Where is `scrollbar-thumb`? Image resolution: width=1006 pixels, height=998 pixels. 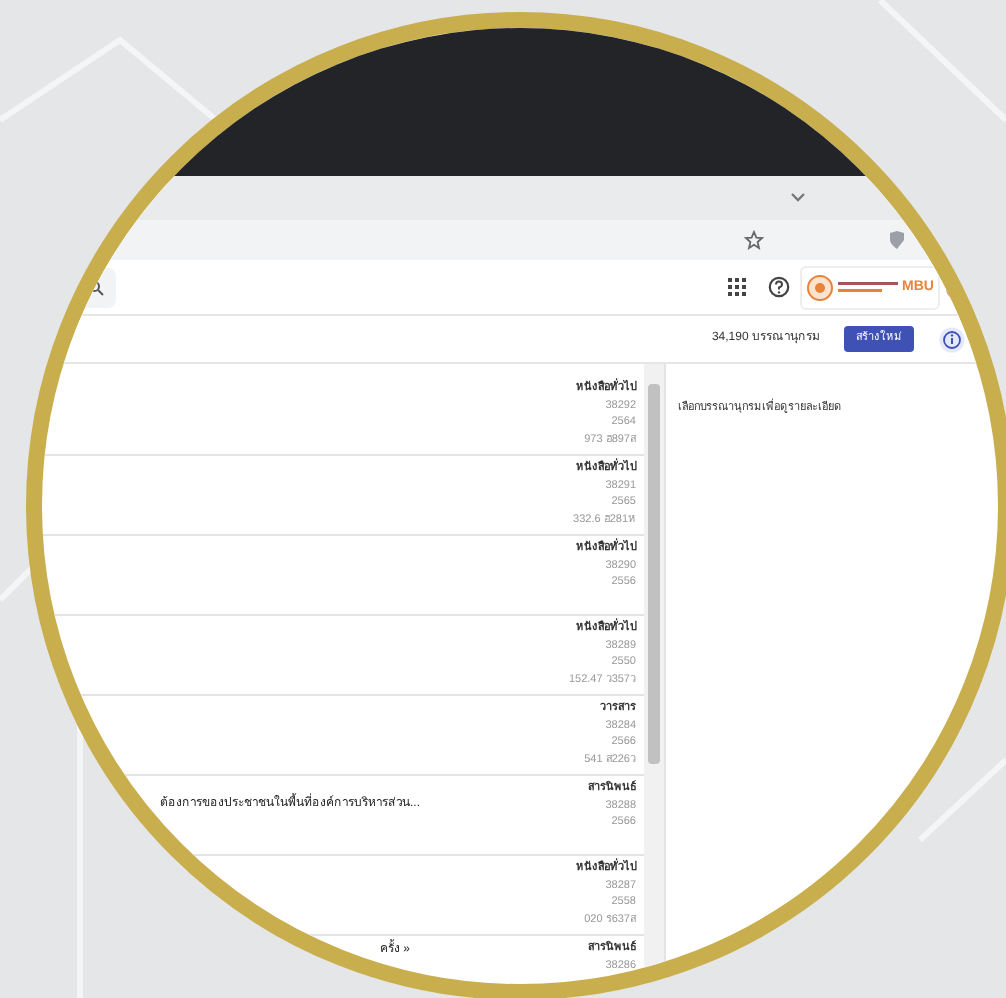 scrollbar-thumb is located at coordinates (654, 574).